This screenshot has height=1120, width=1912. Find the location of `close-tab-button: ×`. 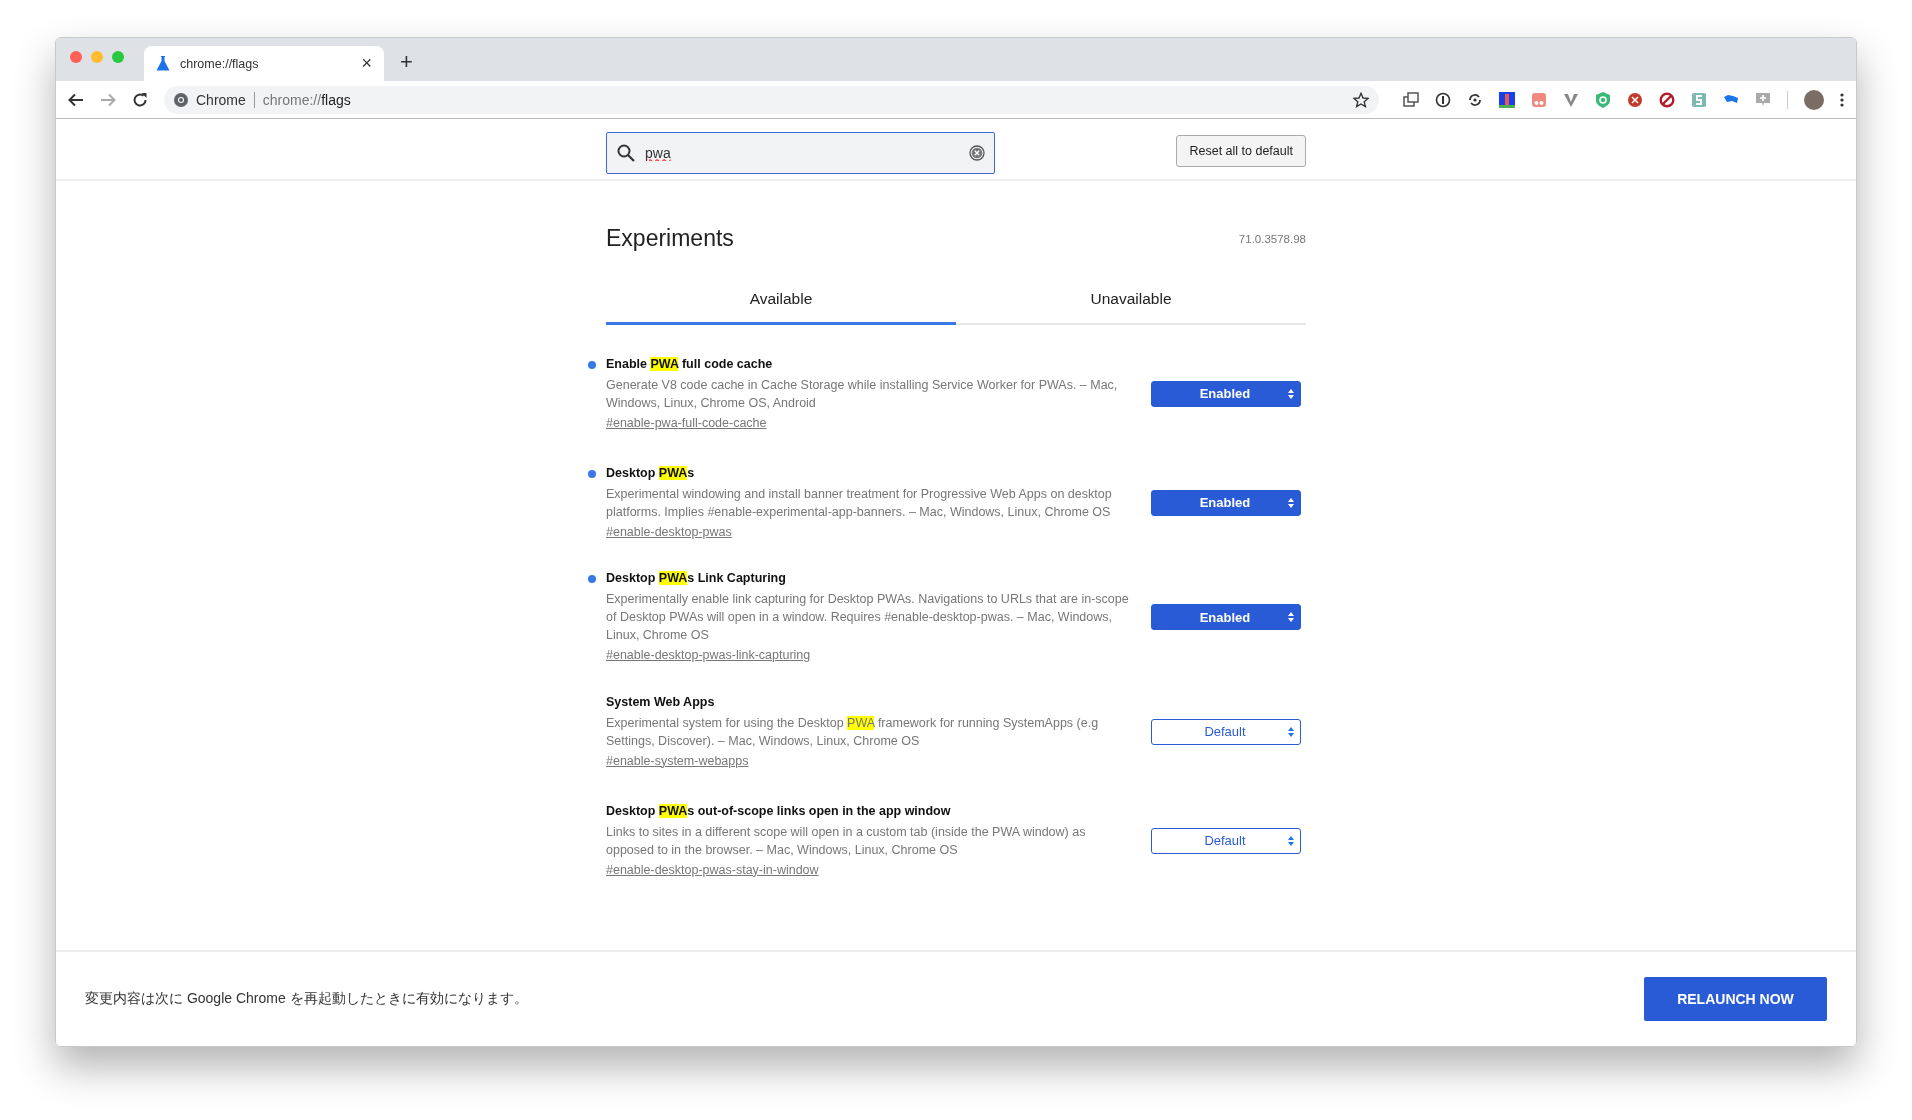

close-tab-button: × is located at coordinates (366, 63).